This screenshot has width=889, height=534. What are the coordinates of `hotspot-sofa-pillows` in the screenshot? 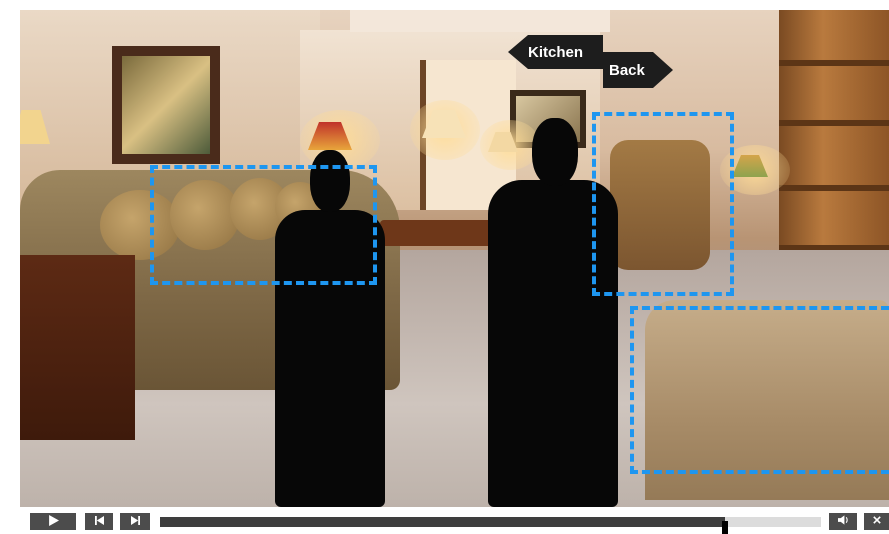 It's located at (263, 225).